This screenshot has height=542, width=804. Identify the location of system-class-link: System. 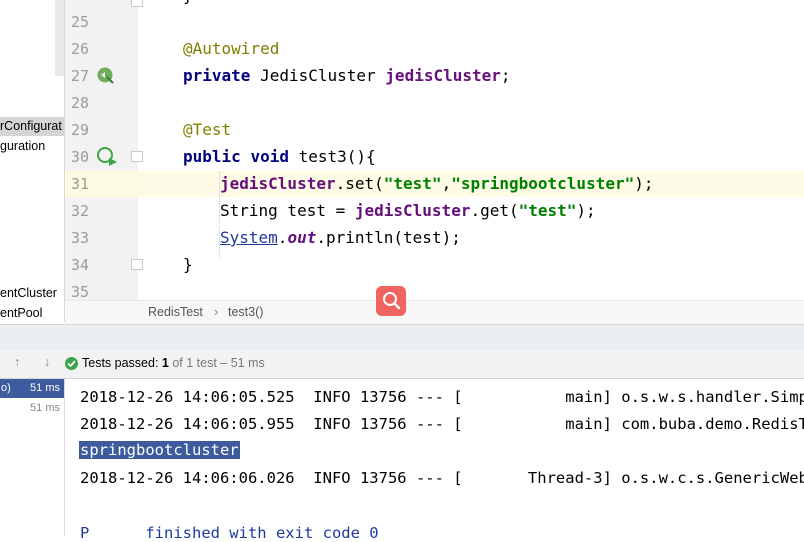
(249, 237).